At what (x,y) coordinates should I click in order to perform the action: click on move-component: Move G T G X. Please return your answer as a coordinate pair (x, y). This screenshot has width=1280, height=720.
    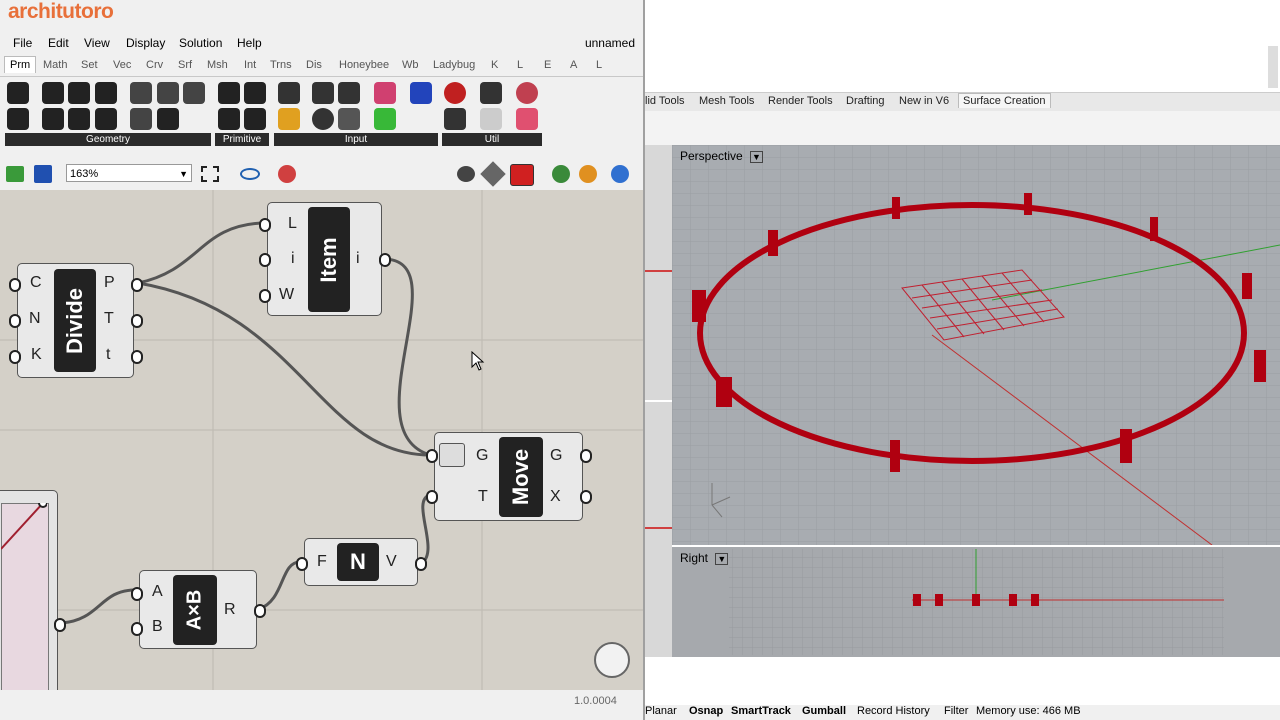
    Looking at the image, I should click on (508, 476).